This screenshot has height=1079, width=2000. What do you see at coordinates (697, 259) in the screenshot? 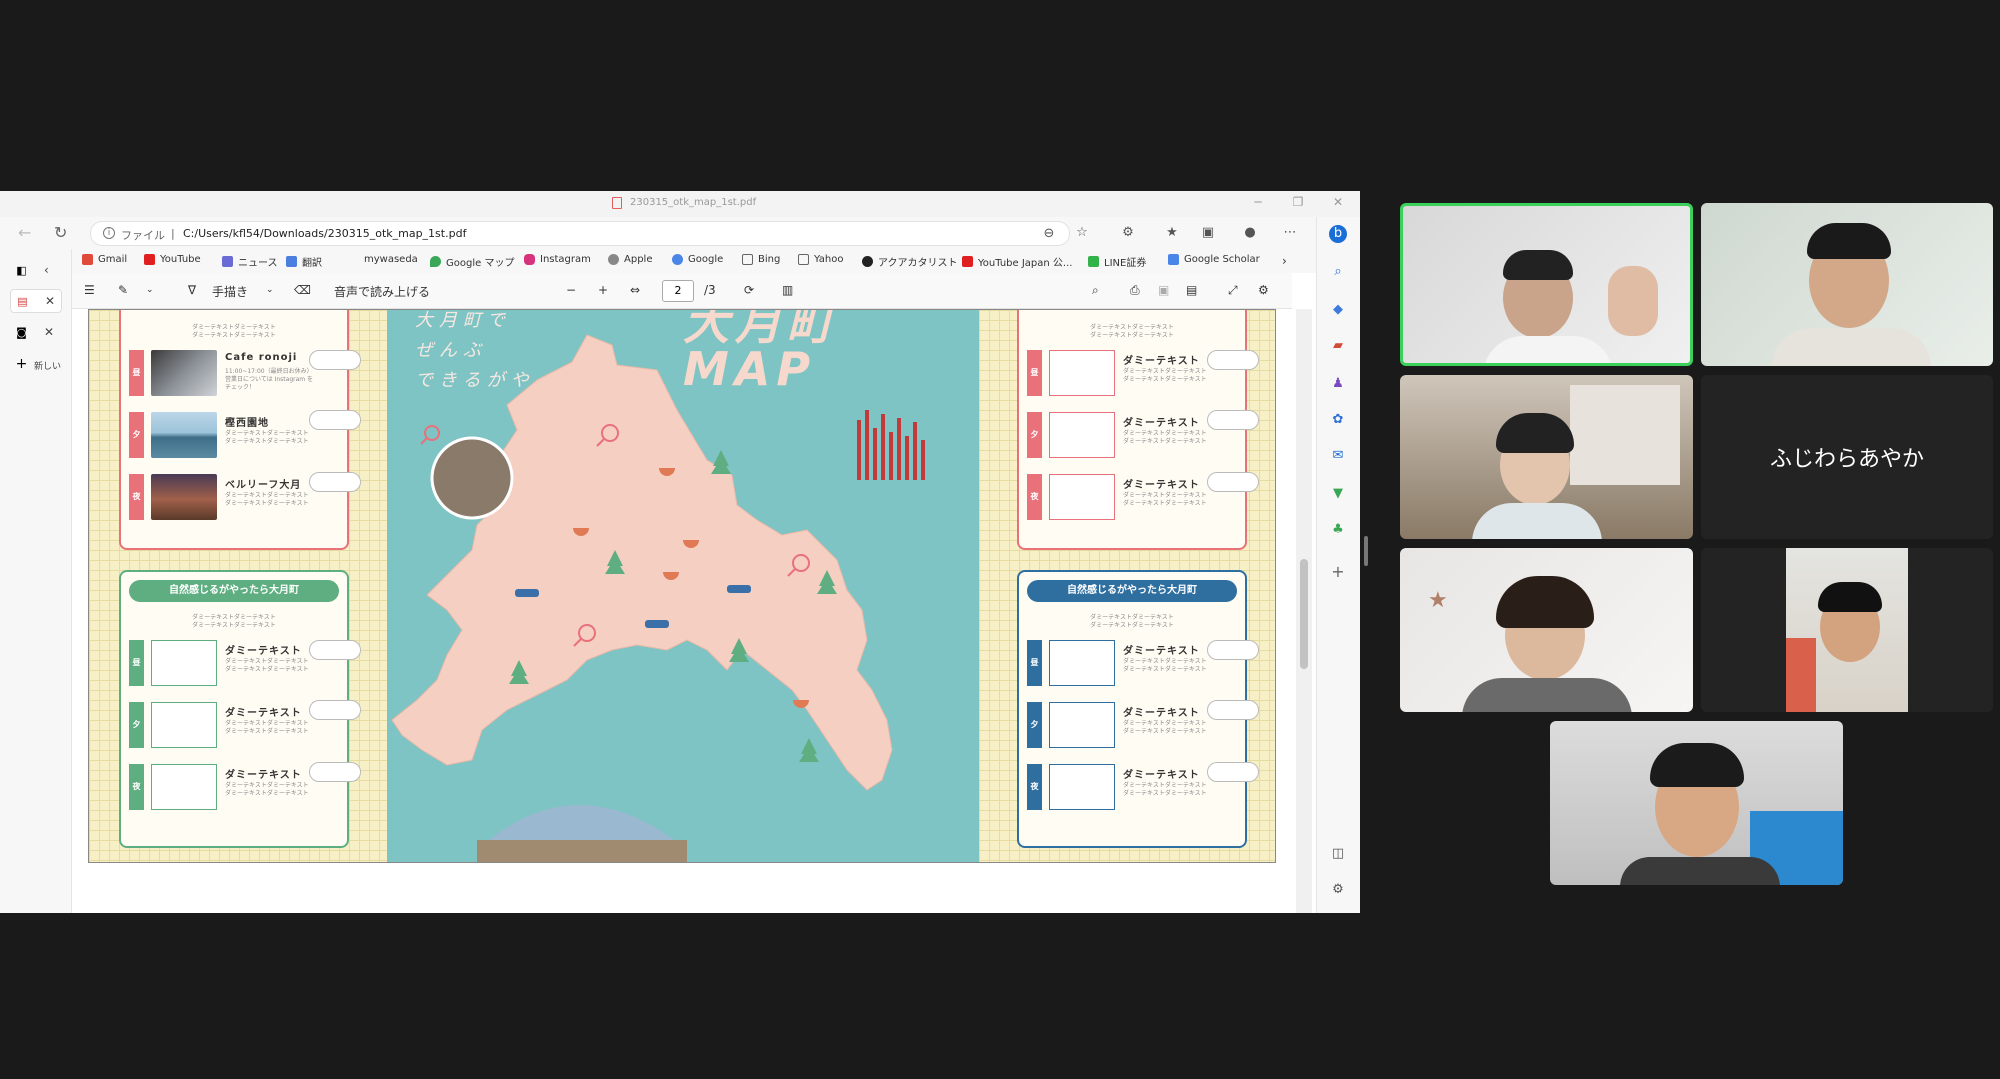
I see `bookmark-google: Google` at bounding box center [697, 259].